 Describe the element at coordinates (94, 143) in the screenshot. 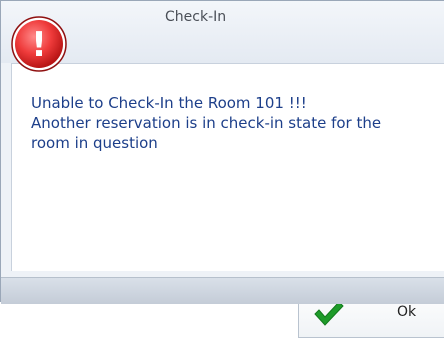

I see `message-line-3: room in question` at that location.